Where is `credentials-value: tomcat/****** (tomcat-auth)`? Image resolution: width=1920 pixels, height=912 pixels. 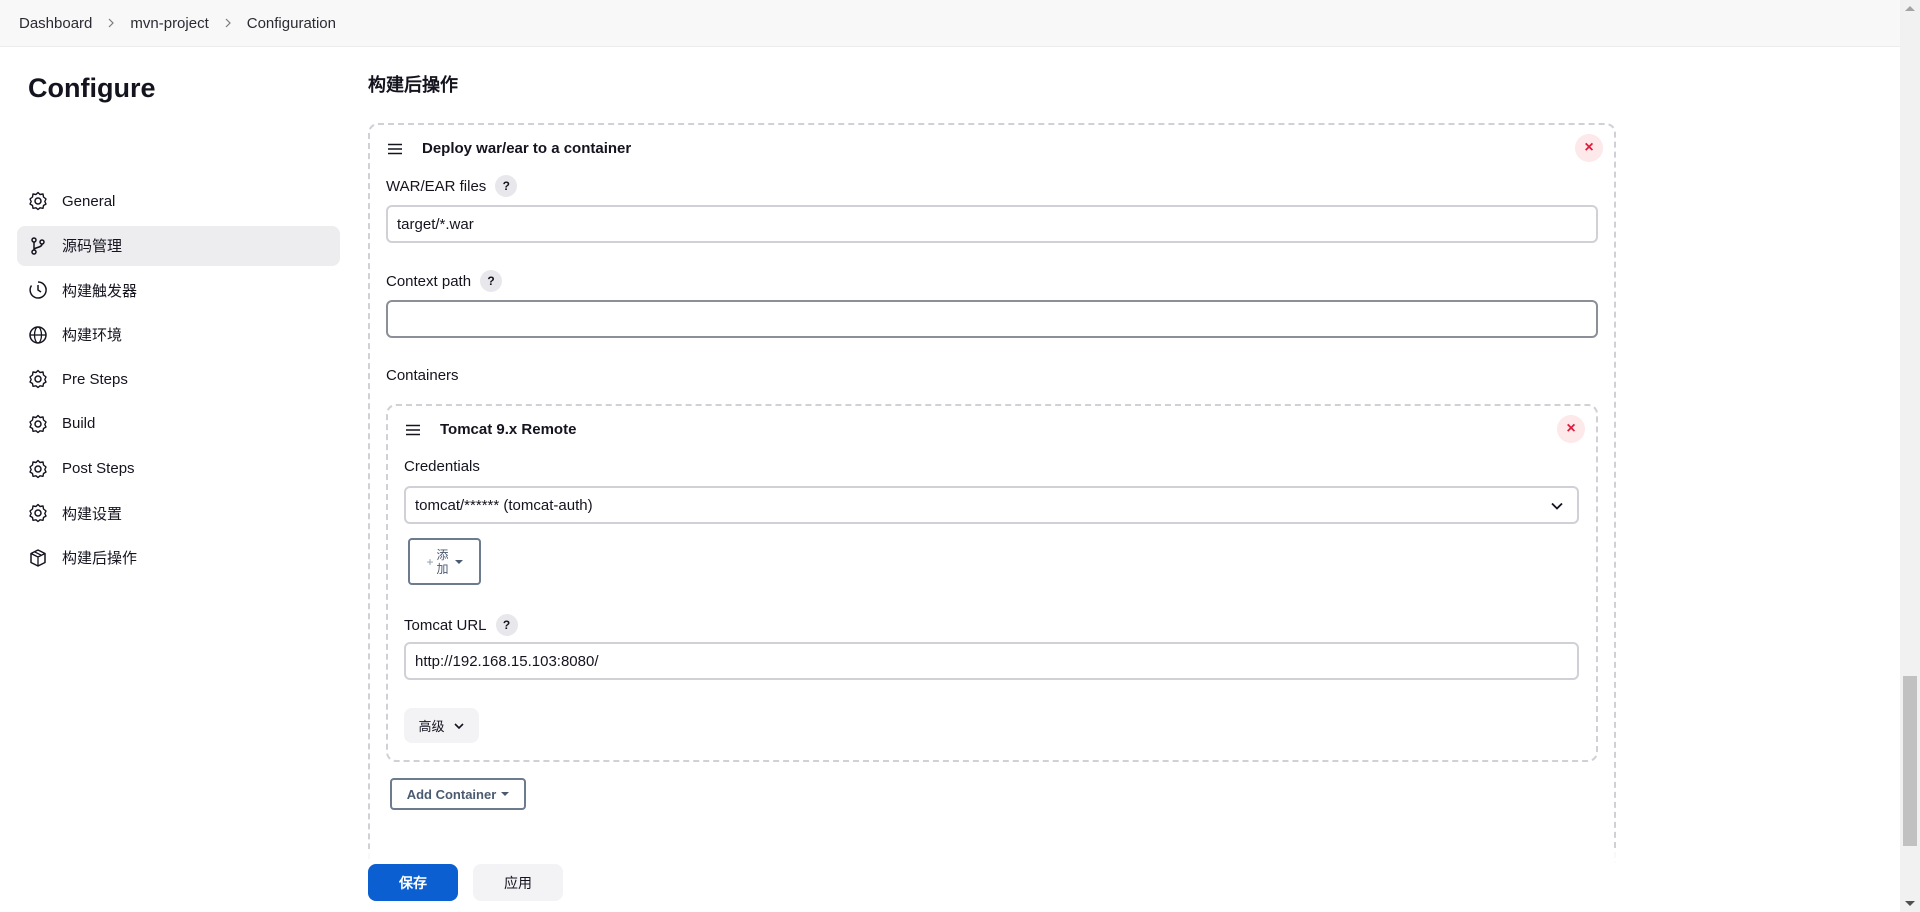 credentials-value: tomcat/****** (tomcat-auth) is located at coordinates (504, 505).